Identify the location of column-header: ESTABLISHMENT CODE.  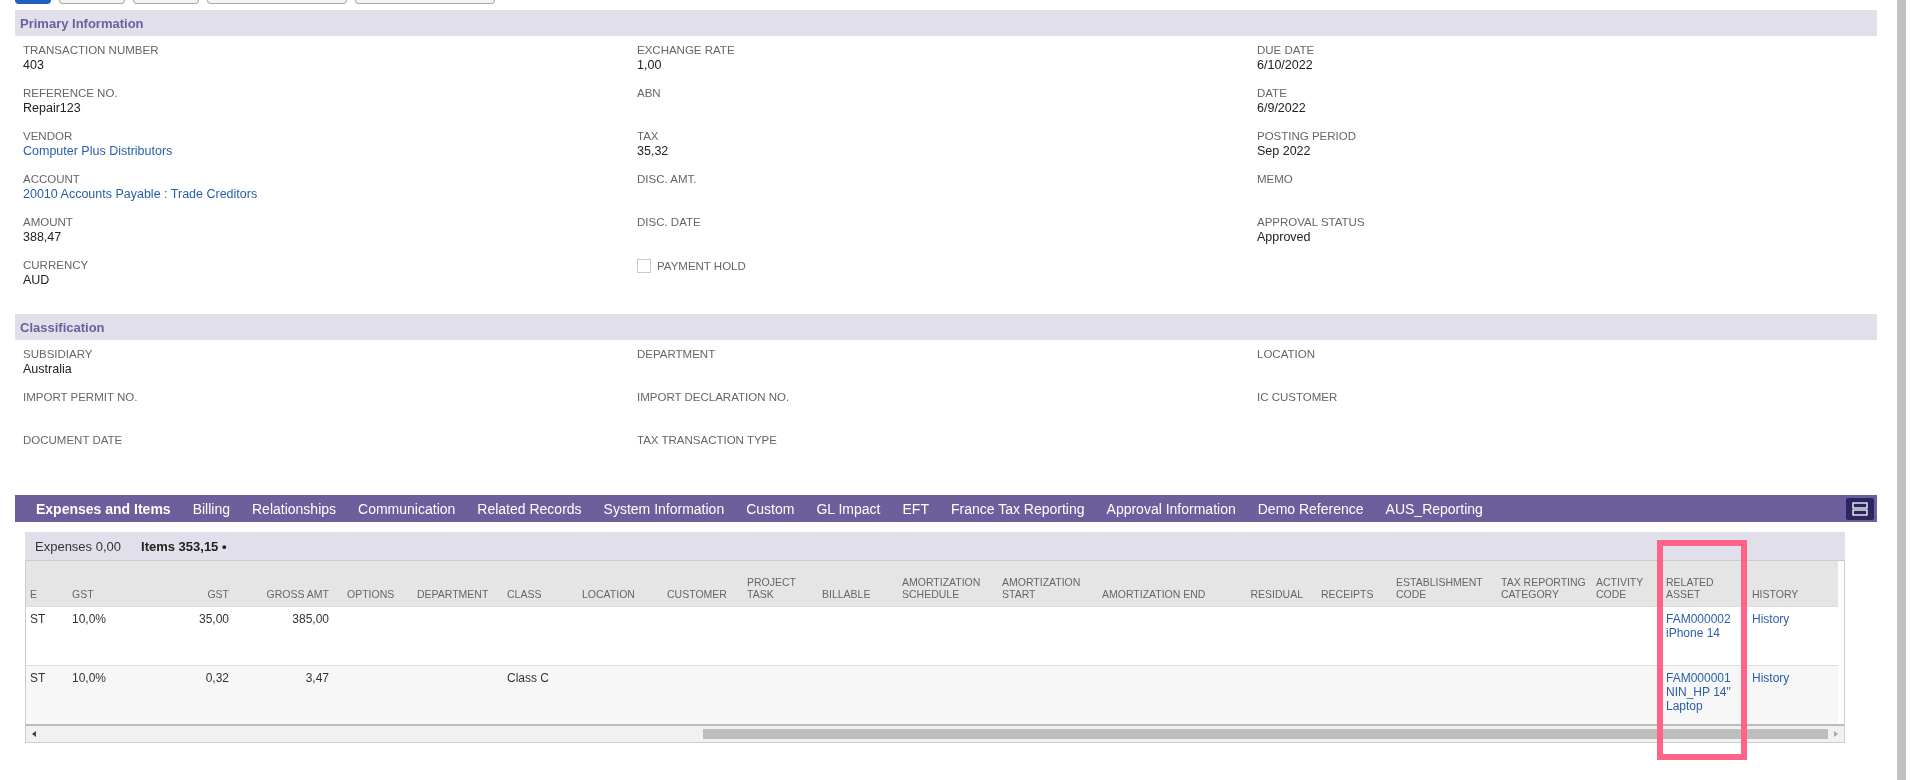
(1444, 583).